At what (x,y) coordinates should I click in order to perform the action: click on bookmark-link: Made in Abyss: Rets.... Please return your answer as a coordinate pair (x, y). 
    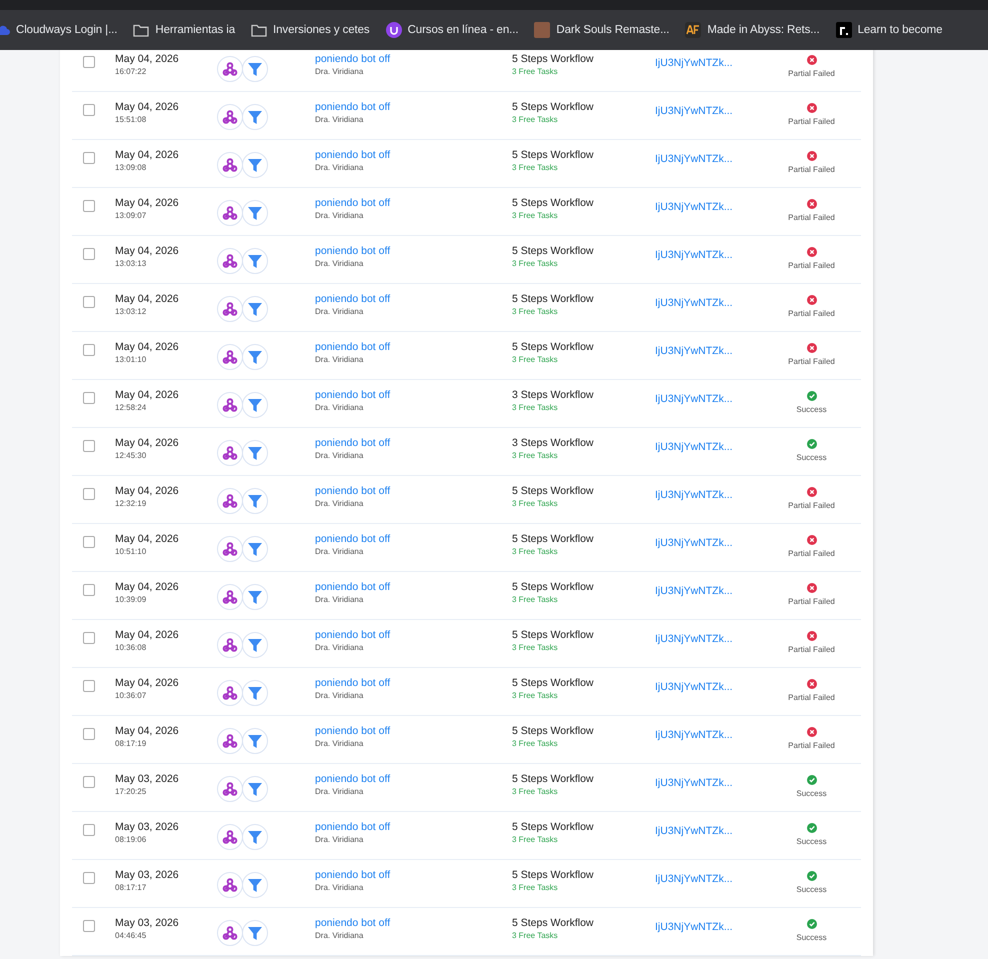
    Looking at the image, I should click on (752, 30).